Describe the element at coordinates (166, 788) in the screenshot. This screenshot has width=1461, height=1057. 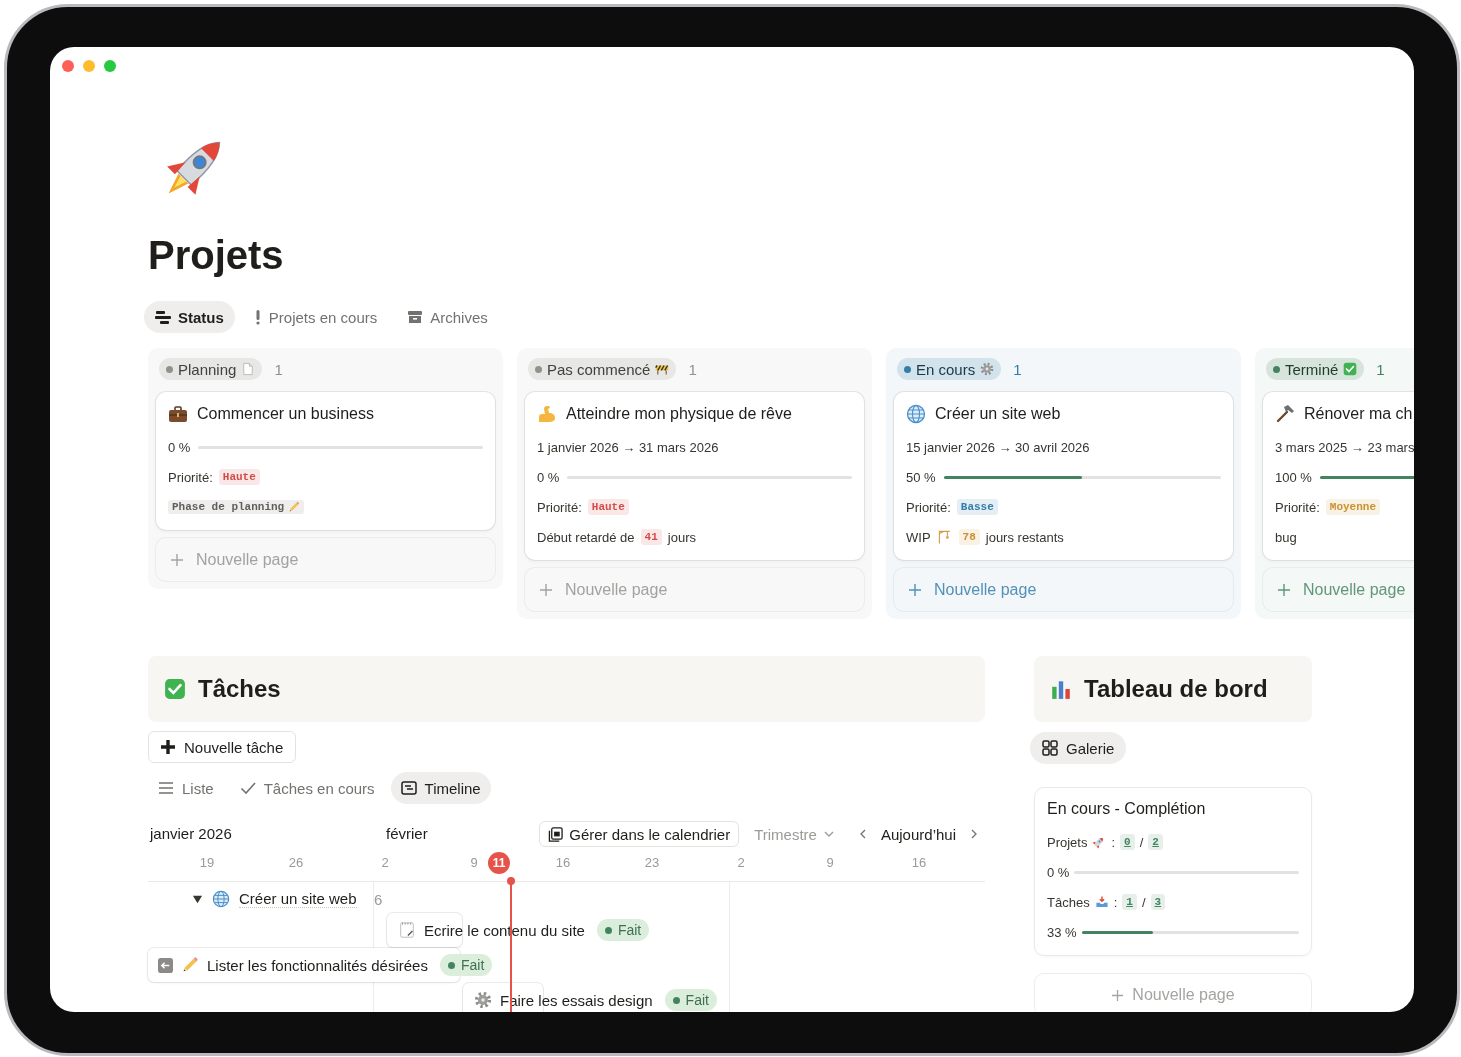
I see `list-icon` at that location.